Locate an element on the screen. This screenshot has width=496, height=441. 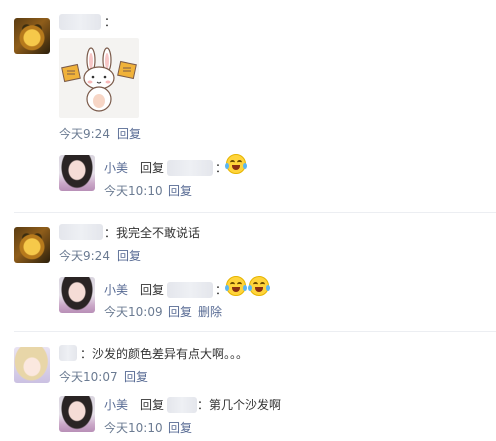
rabbit-icon is located at coordinates (99, 79).